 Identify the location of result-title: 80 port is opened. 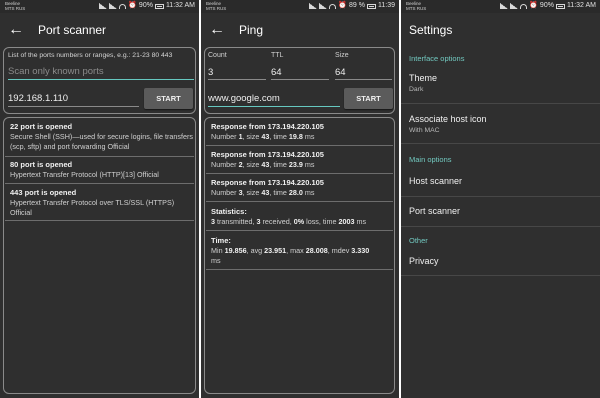
(41, 164).